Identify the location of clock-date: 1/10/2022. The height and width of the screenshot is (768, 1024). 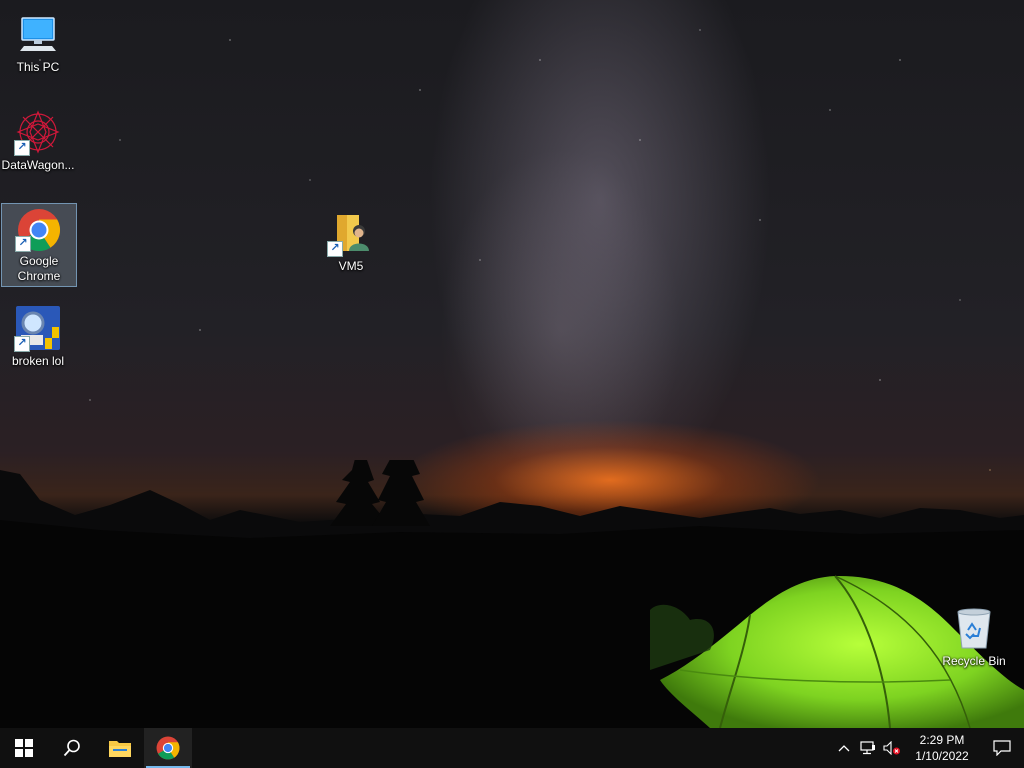
(942, 756).